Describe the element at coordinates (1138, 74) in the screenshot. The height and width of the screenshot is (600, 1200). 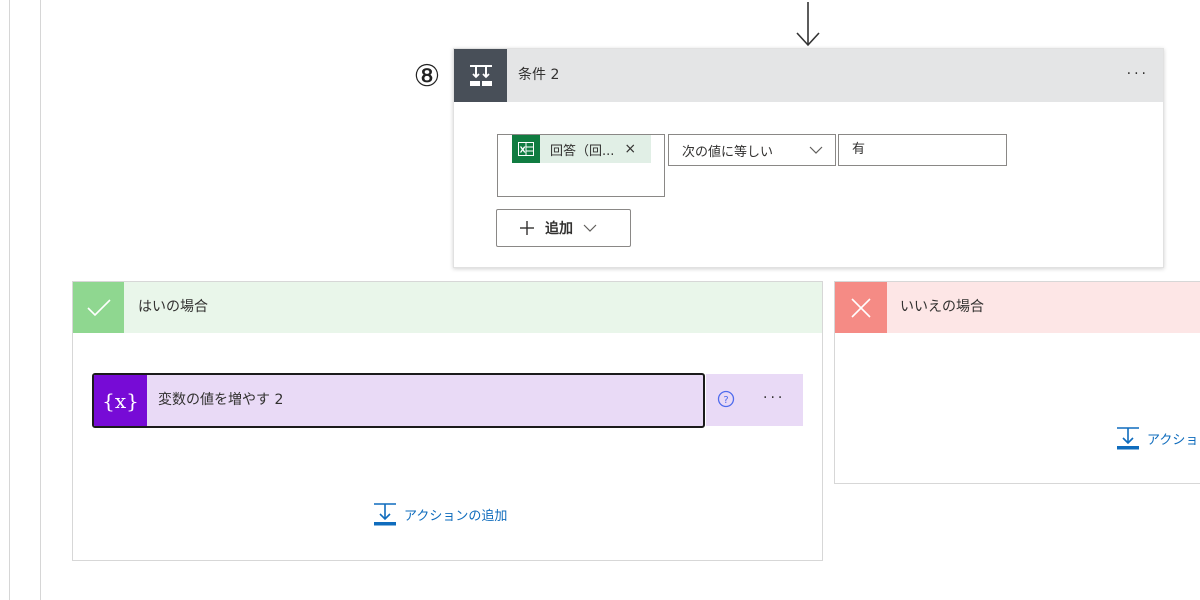
I see `condition-more-options-button: ···` at that location.